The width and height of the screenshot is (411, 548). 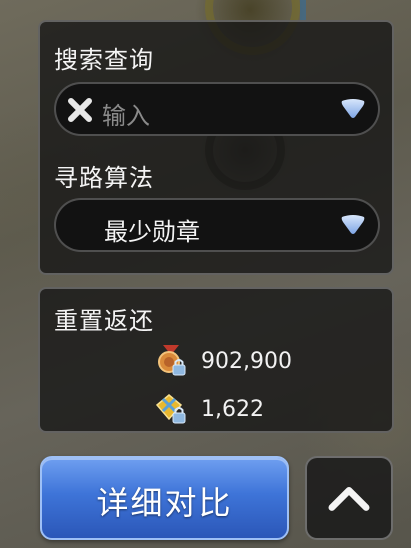 What do you see at coordinates (104, 178) in the screenshot?
I see `algorithm-title: 寻路算法` at bounding box center [104, 178].